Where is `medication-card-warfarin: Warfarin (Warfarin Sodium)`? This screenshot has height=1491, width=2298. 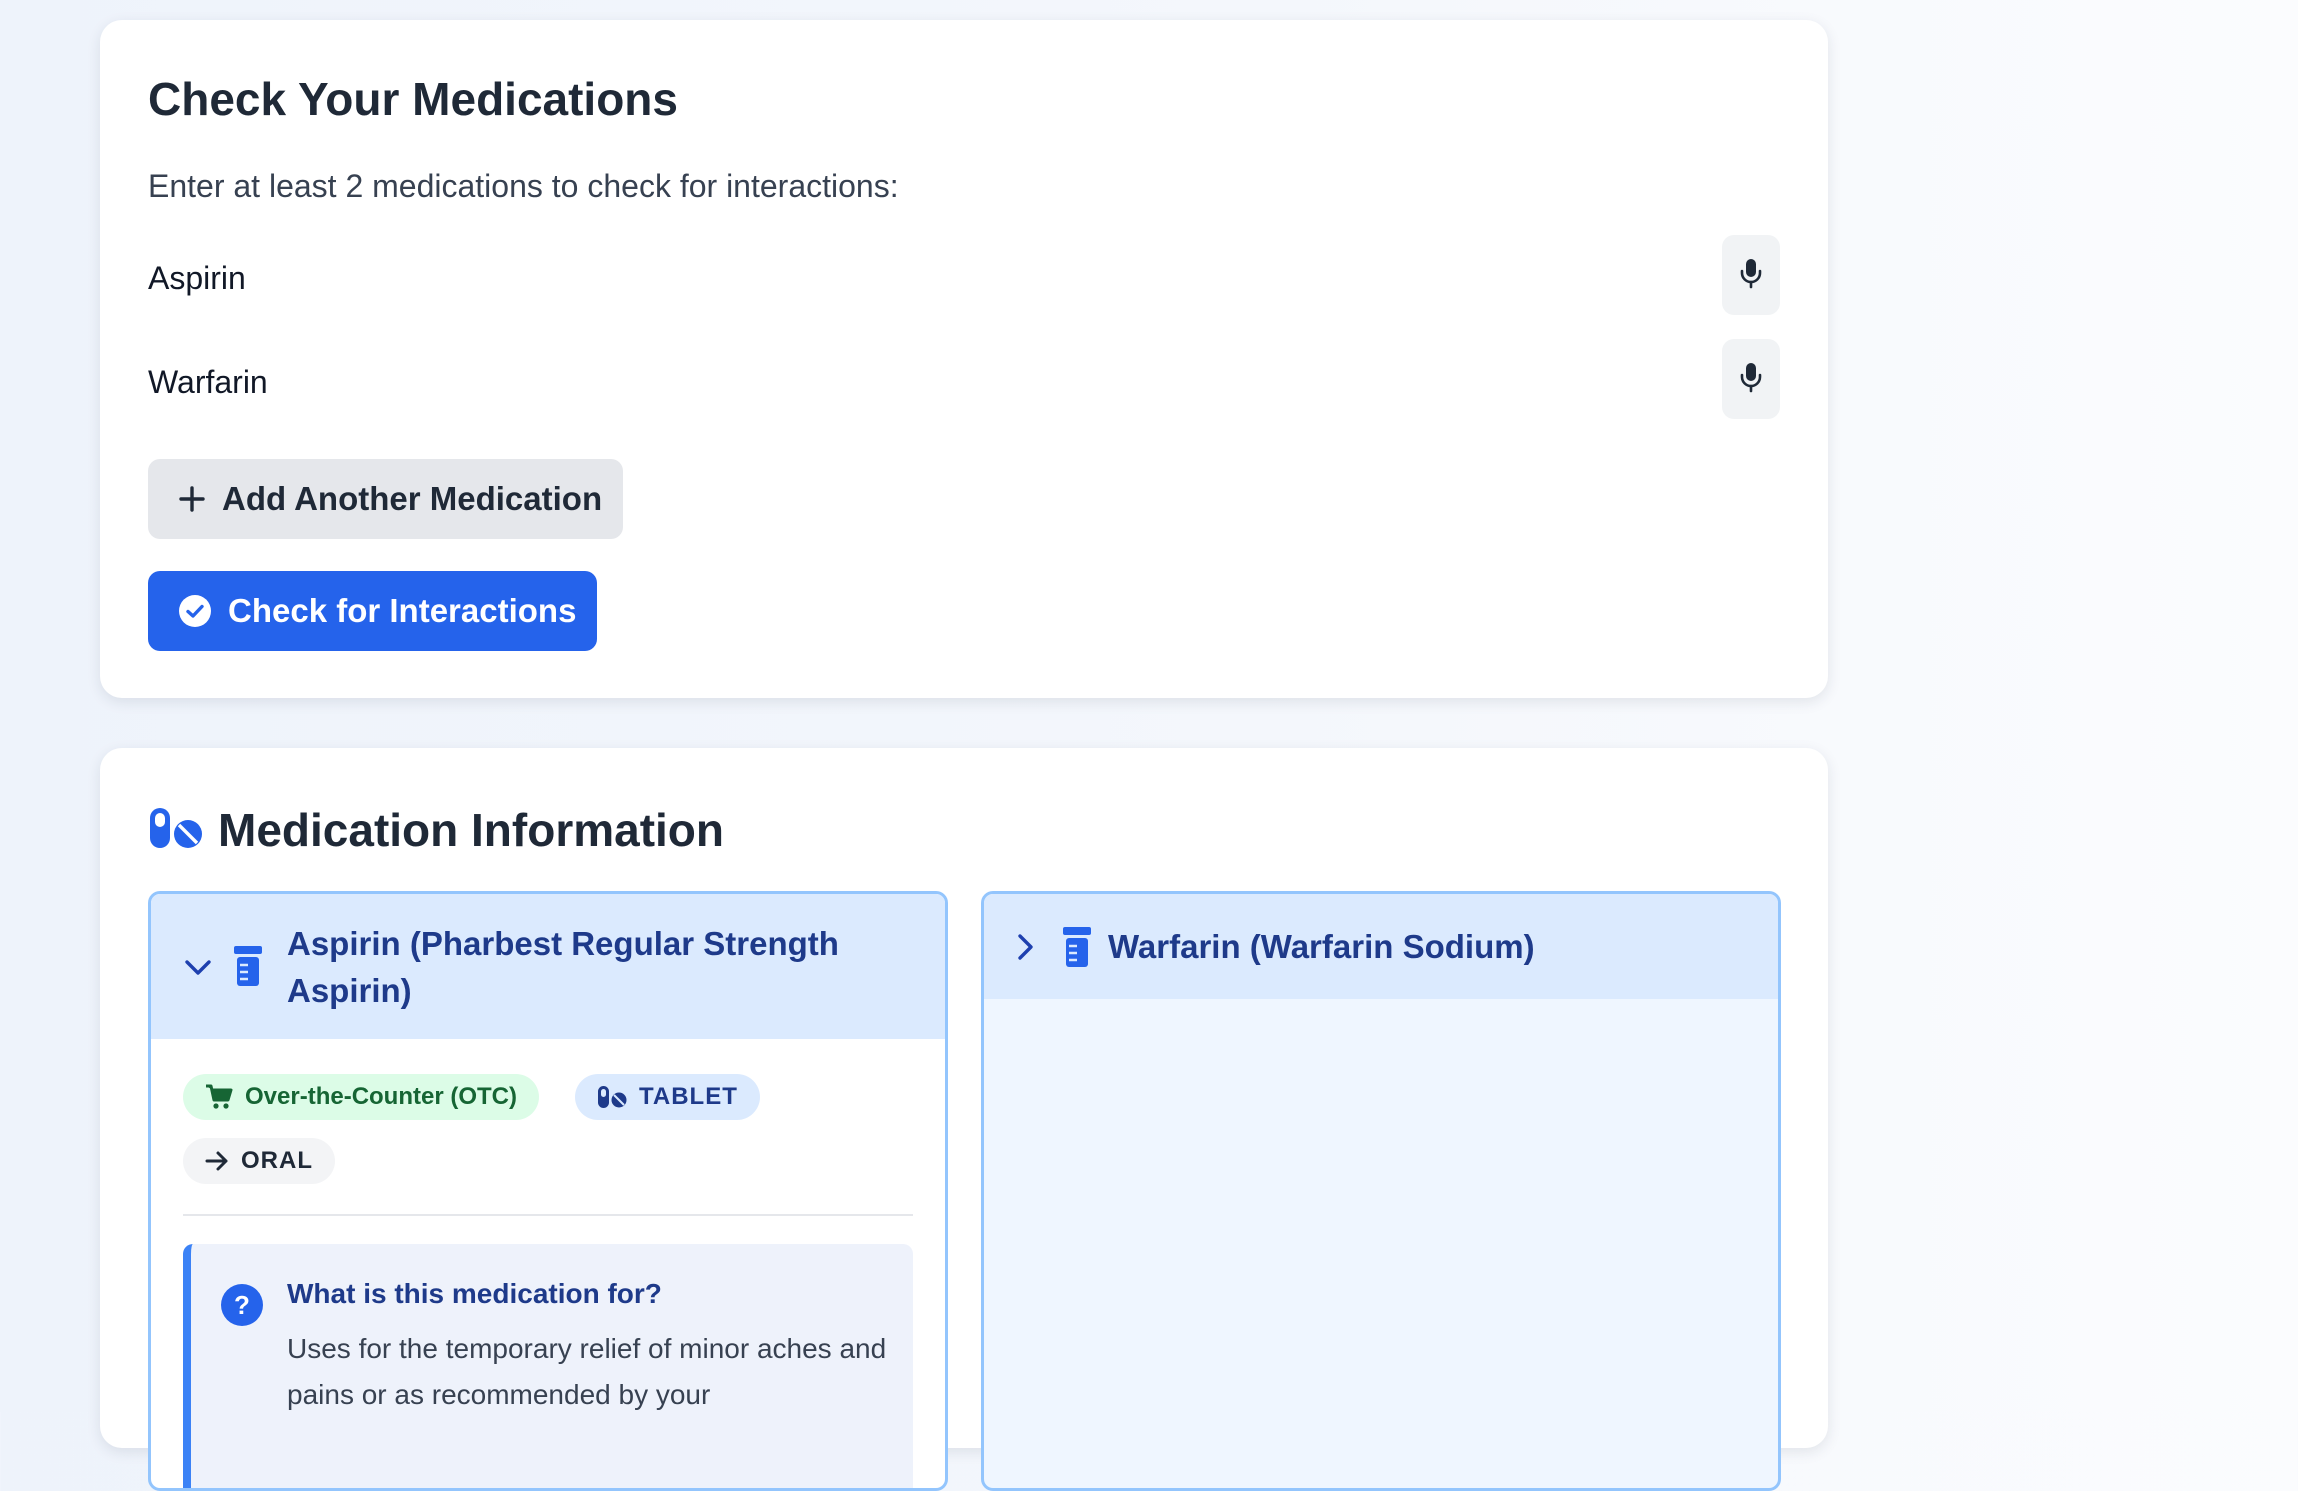
medication-card-warfarin: Warfarin (Warfarin Sodium) is located at coordinates (1381, 1191).